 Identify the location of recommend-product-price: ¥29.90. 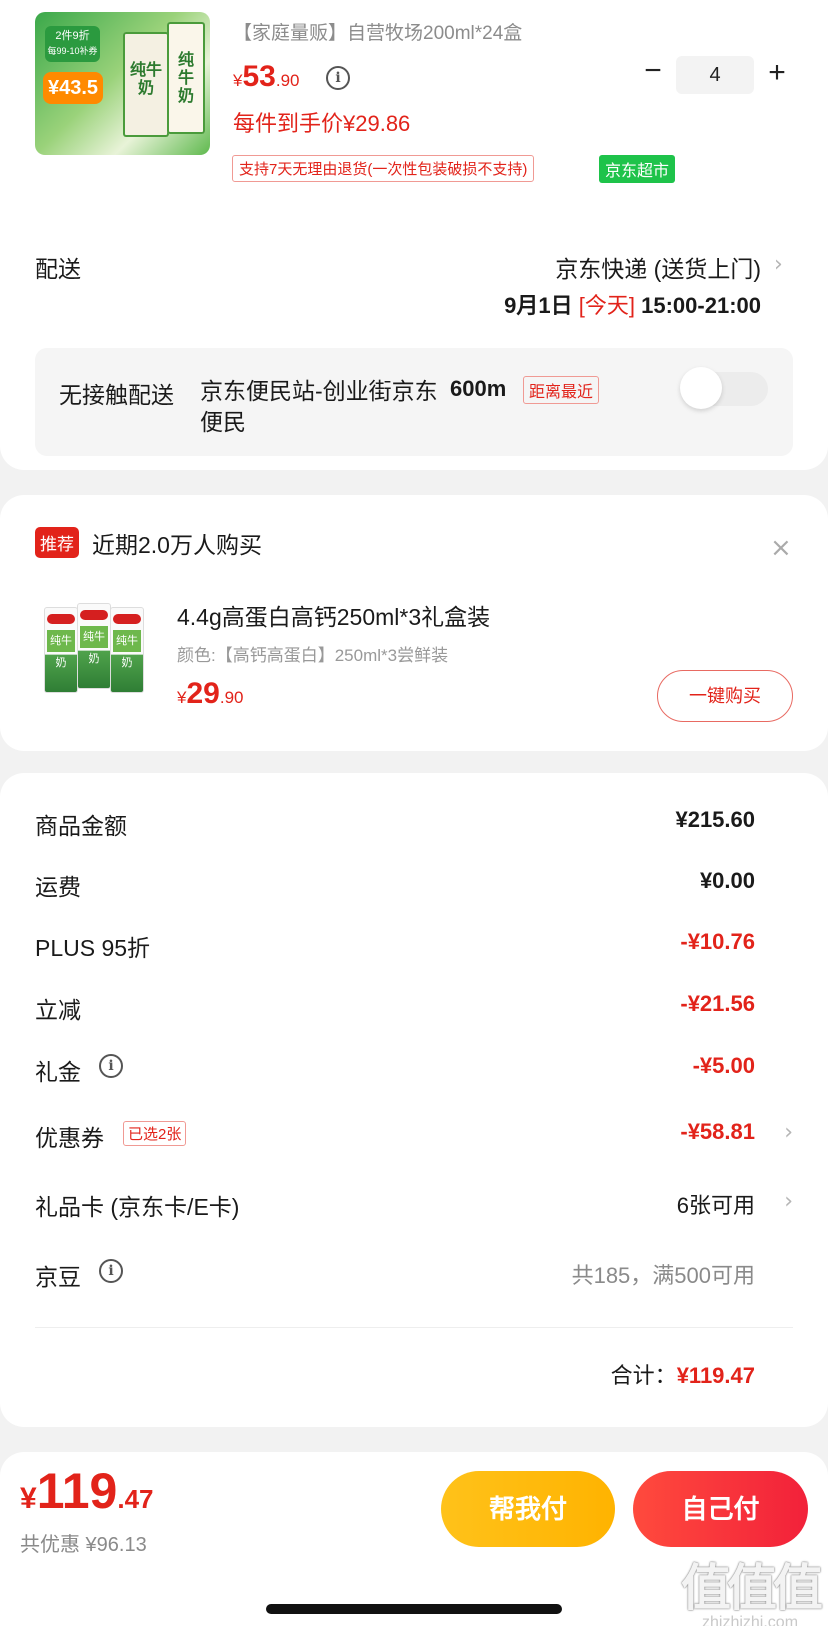
(210, 694).